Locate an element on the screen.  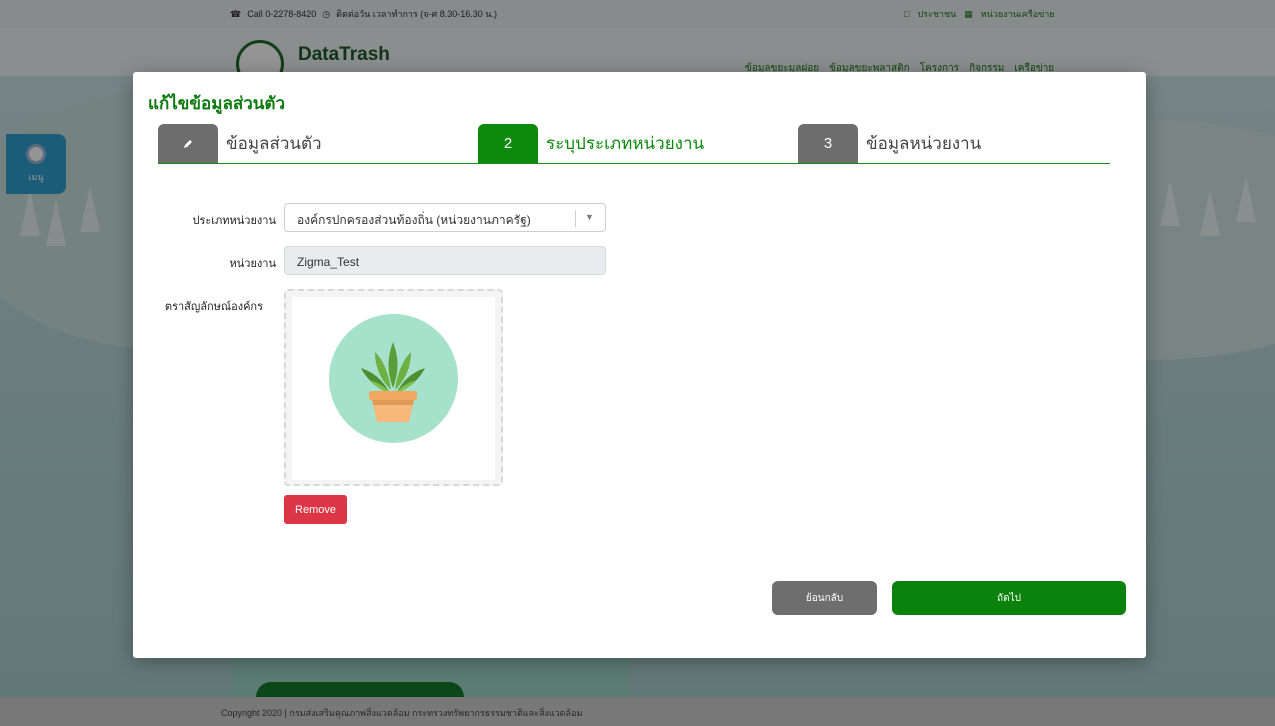
pencil-icon is located at coordinates (188, 143).